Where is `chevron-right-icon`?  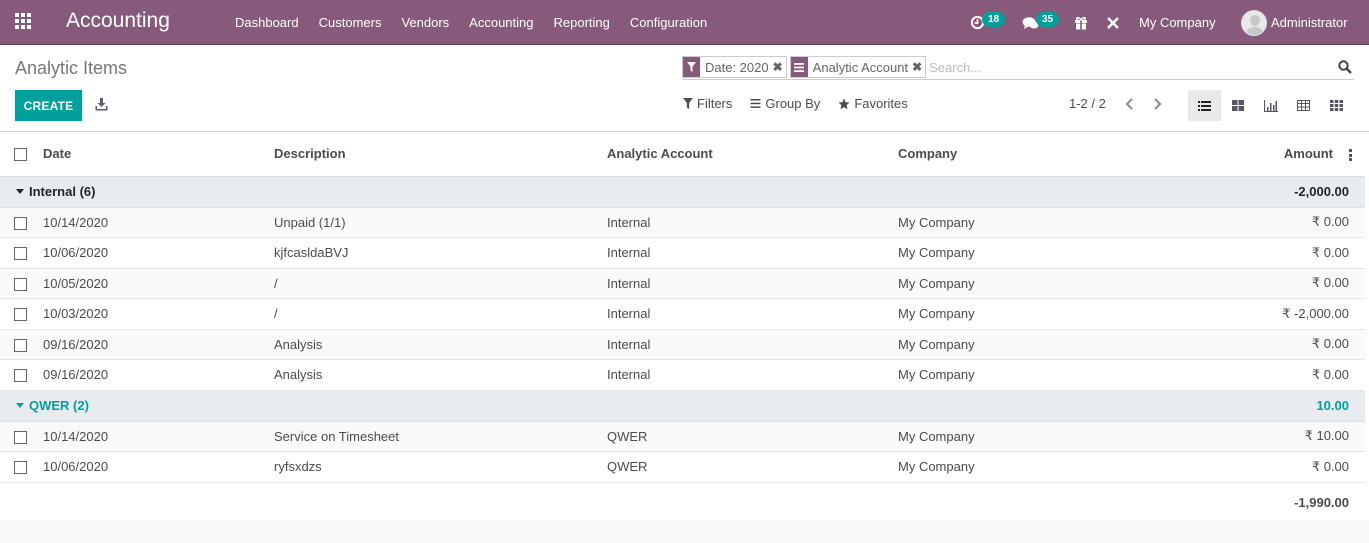
chevron-right-icon is located at coordinates (1157, 104).